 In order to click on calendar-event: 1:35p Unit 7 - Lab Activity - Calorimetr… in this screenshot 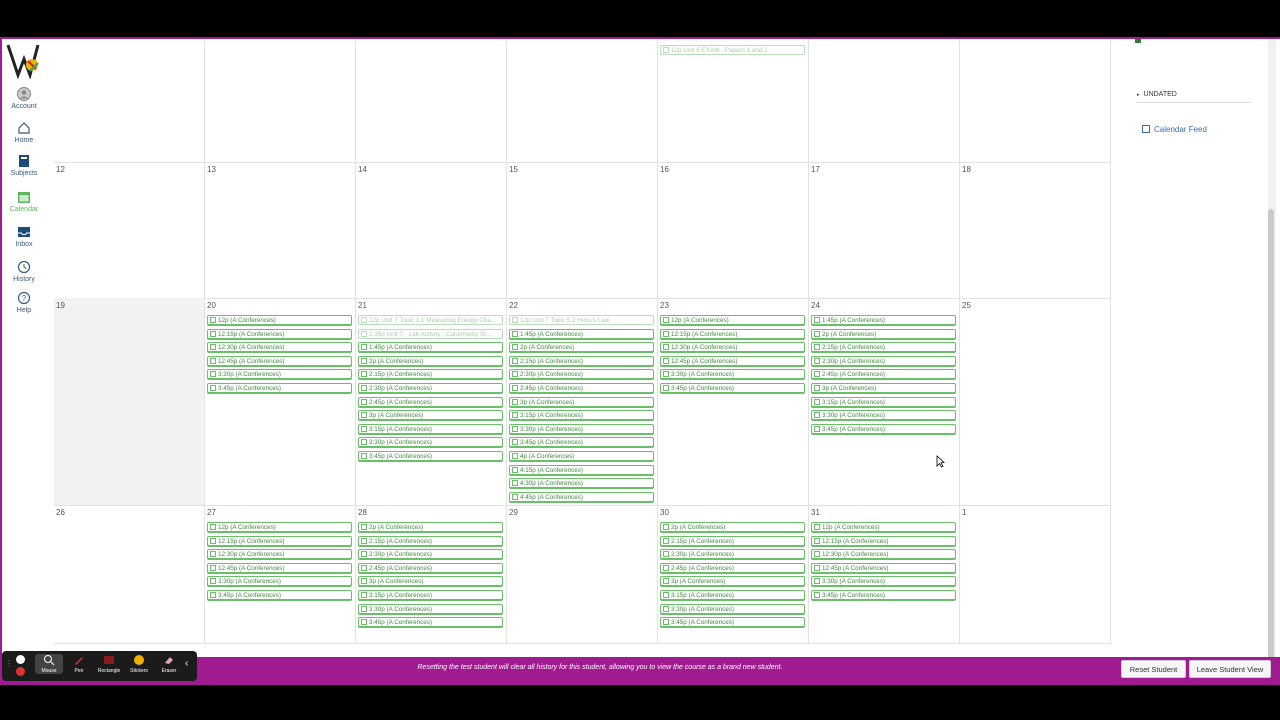, I will do `click(430, 333)`.